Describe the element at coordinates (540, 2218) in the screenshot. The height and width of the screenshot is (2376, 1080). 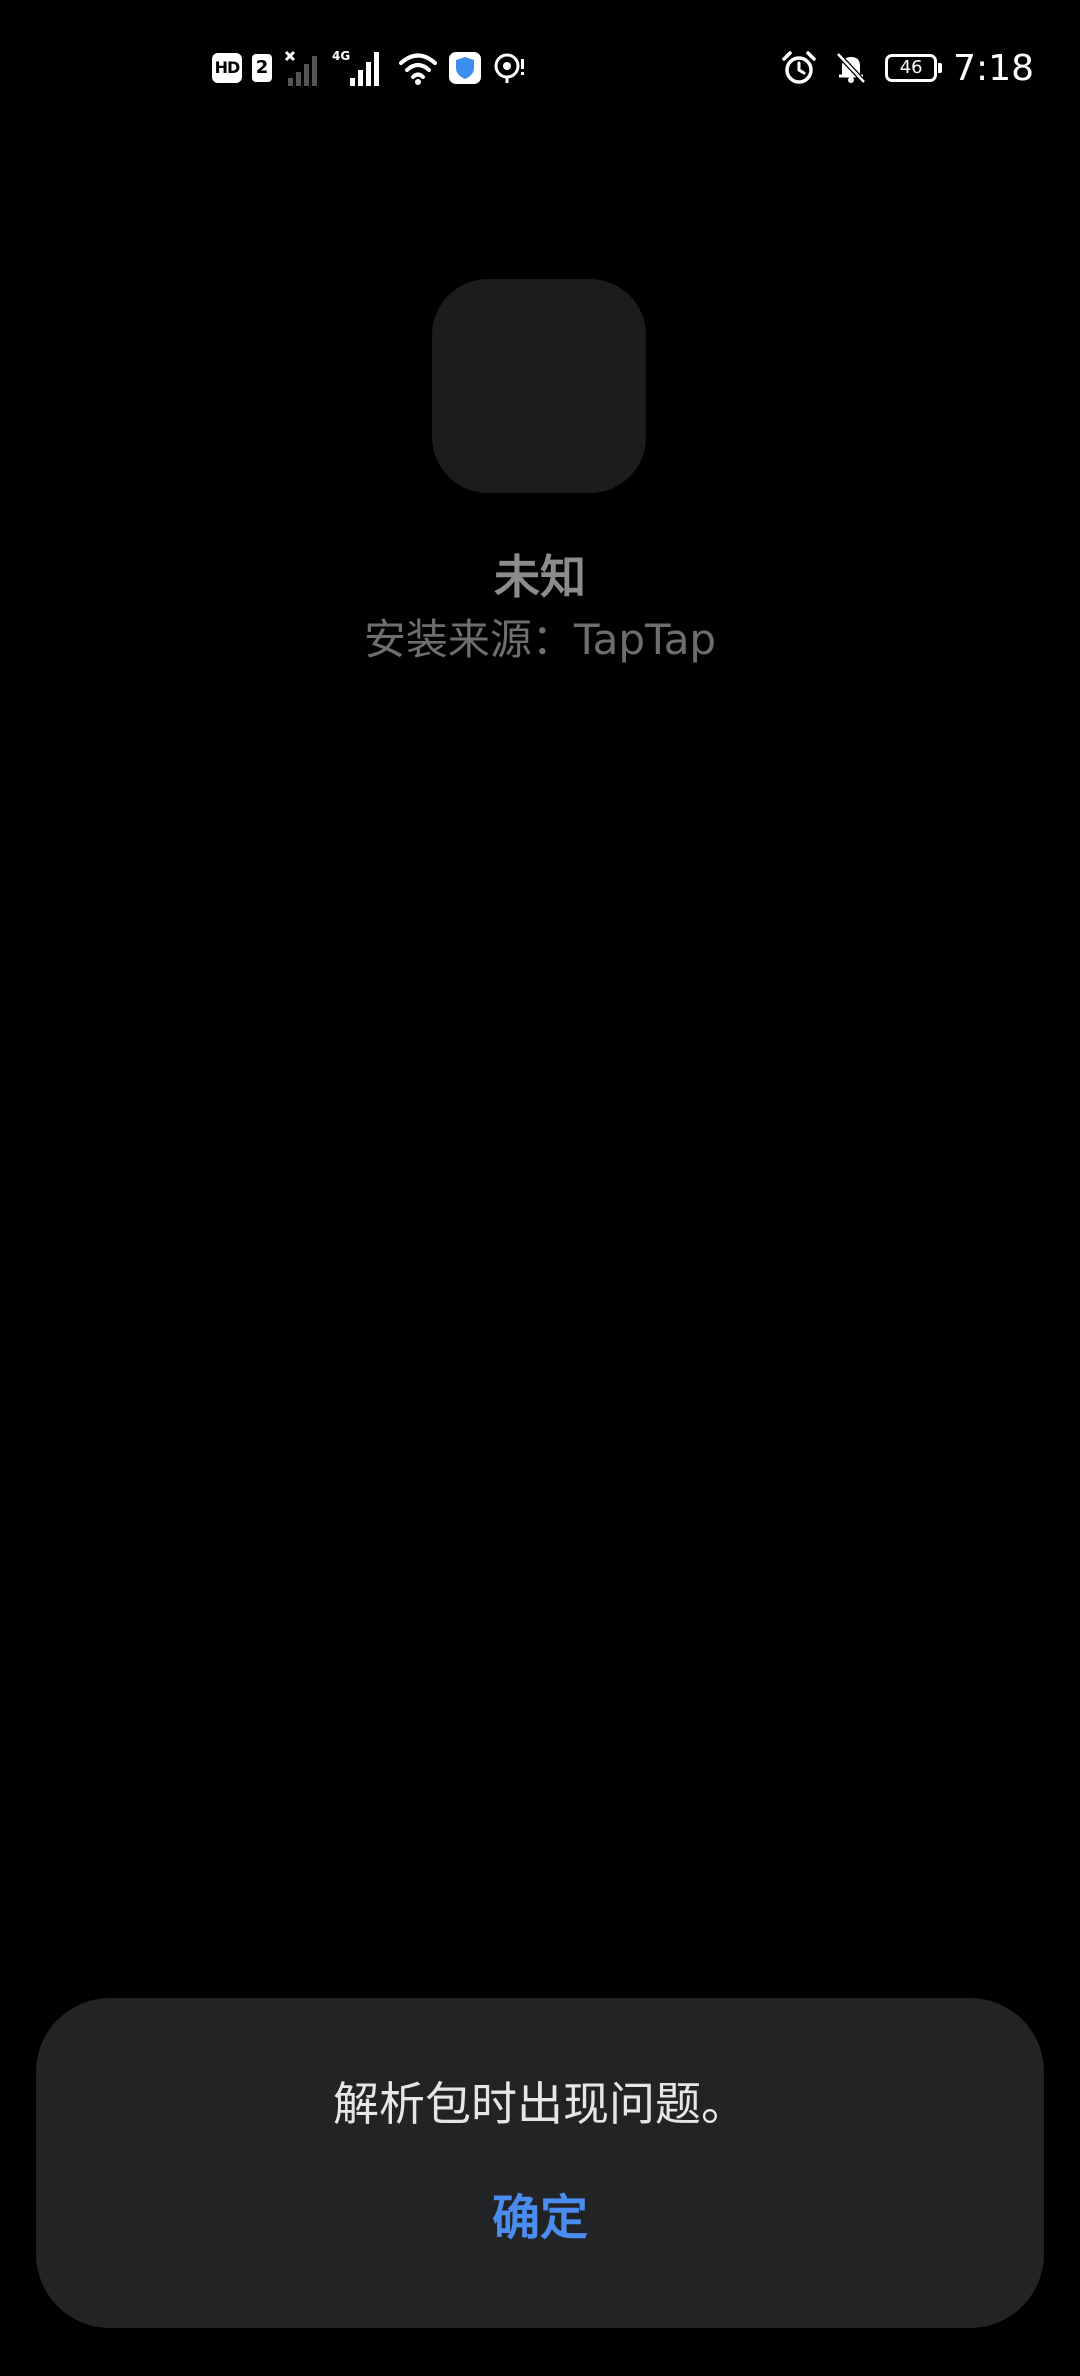
I see `confirm-button: 确定` at that location.